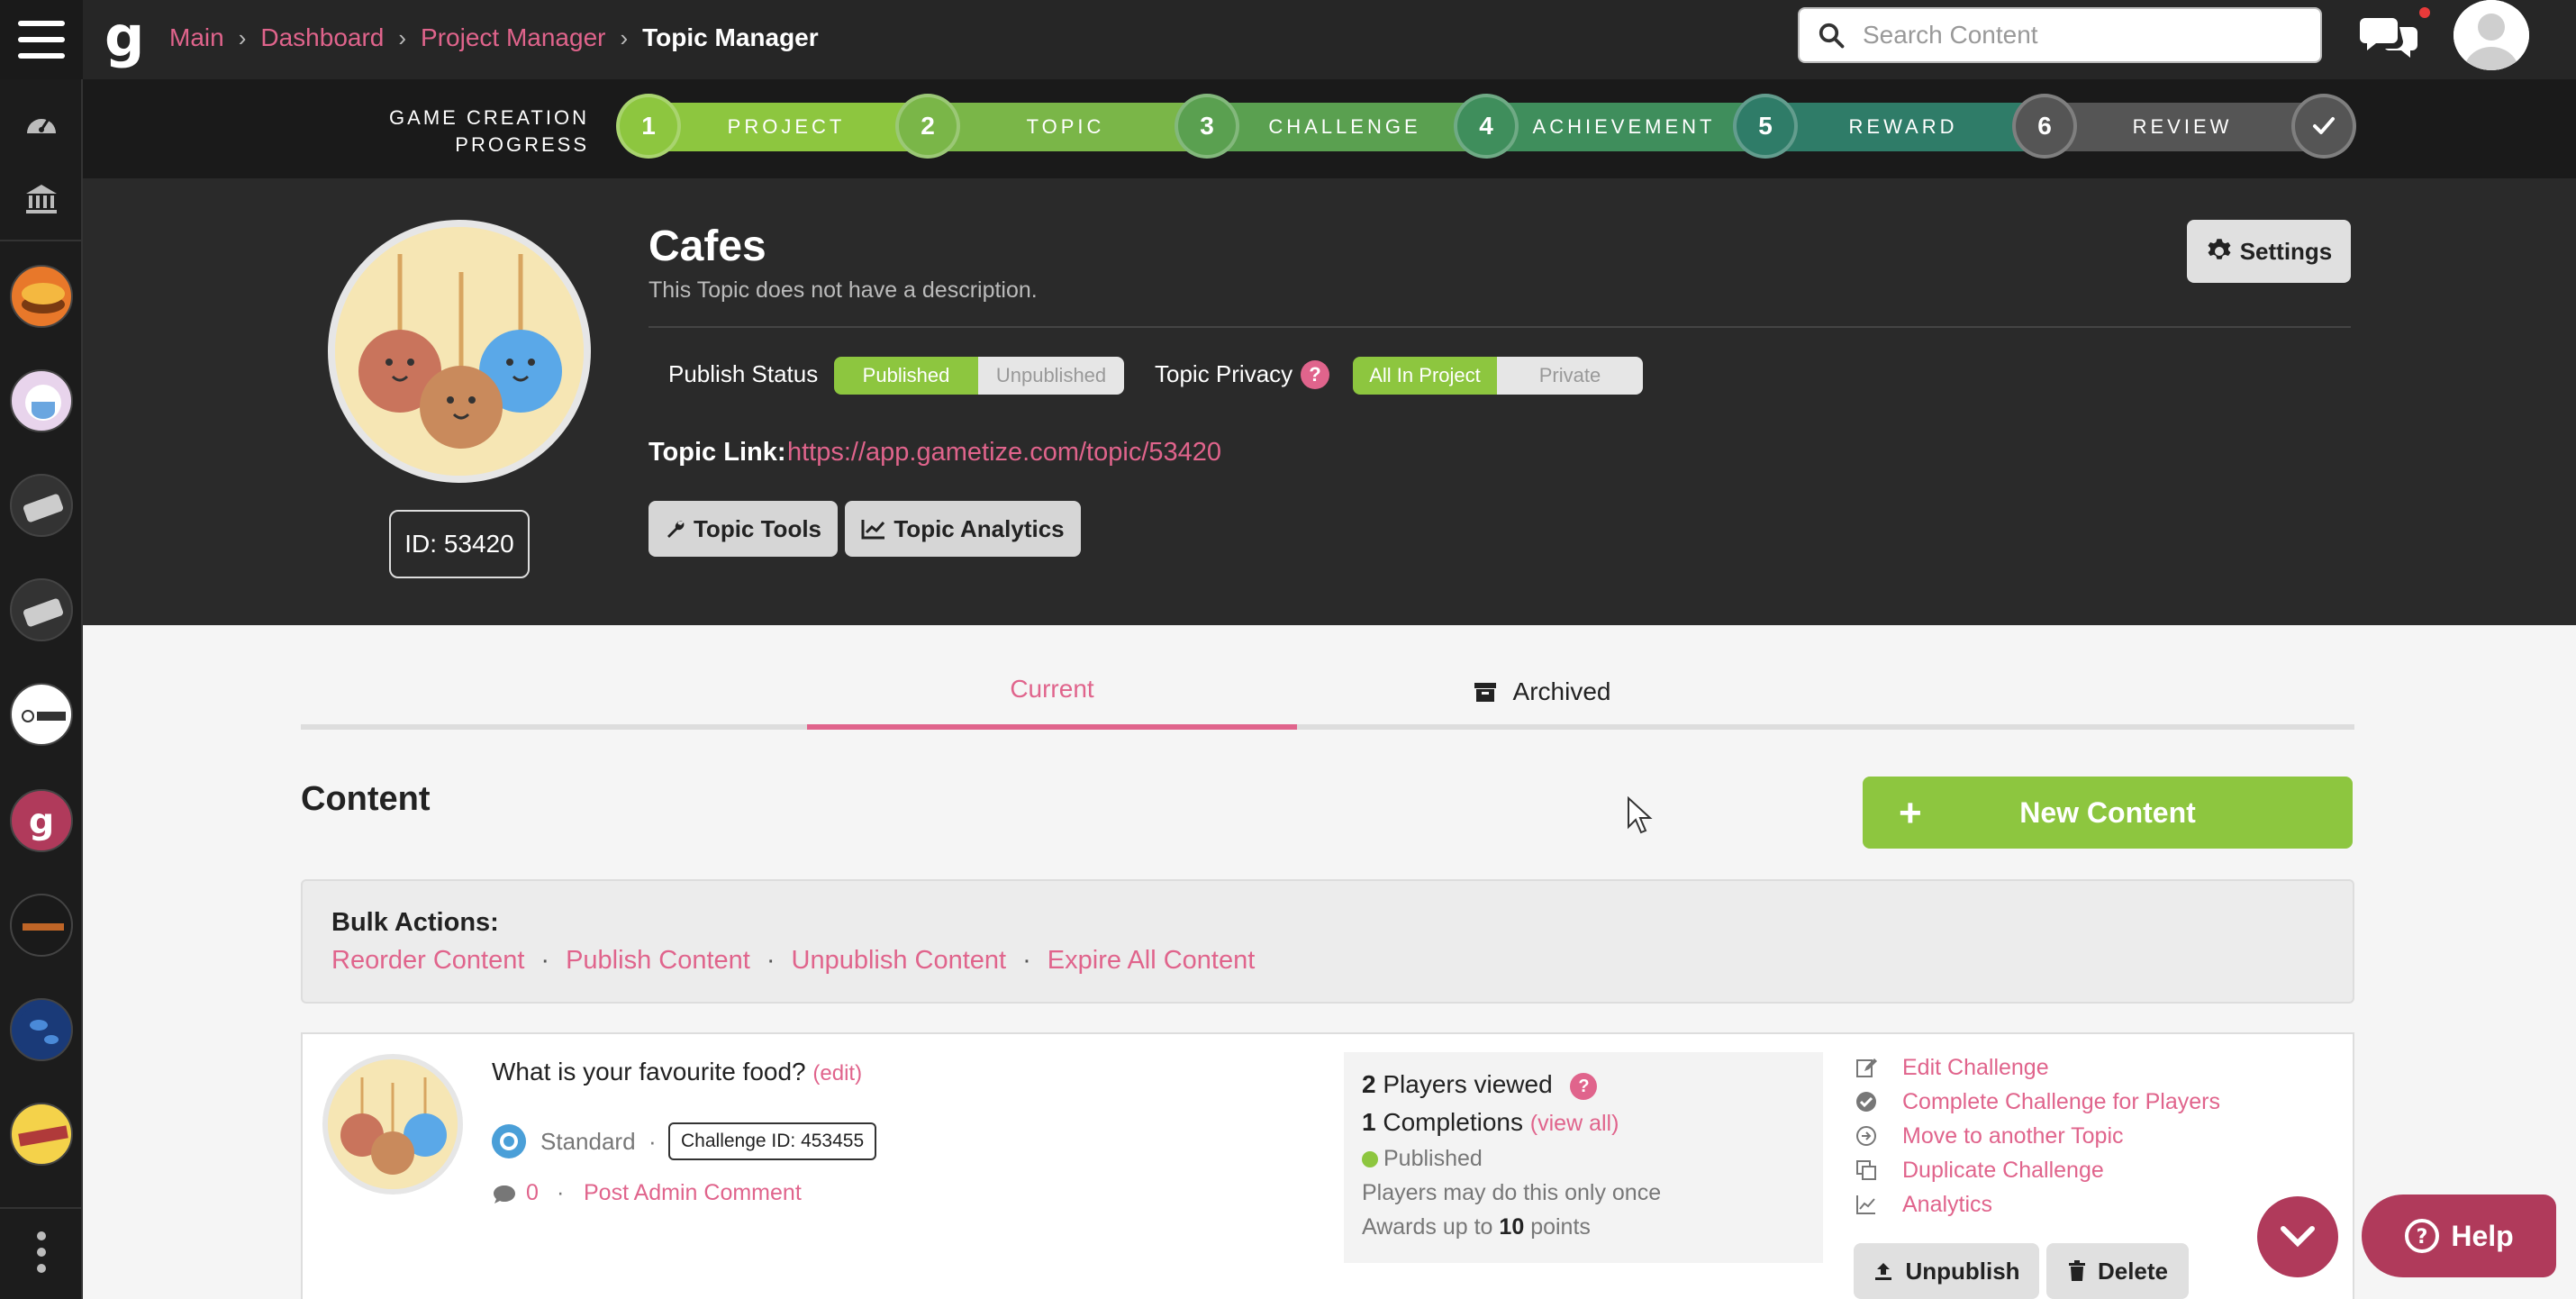  What do you see at coordinates (2422, 1236) in the screenshot?
I see `question-circle-icon: ?` at bounding box center [2422, 1236].